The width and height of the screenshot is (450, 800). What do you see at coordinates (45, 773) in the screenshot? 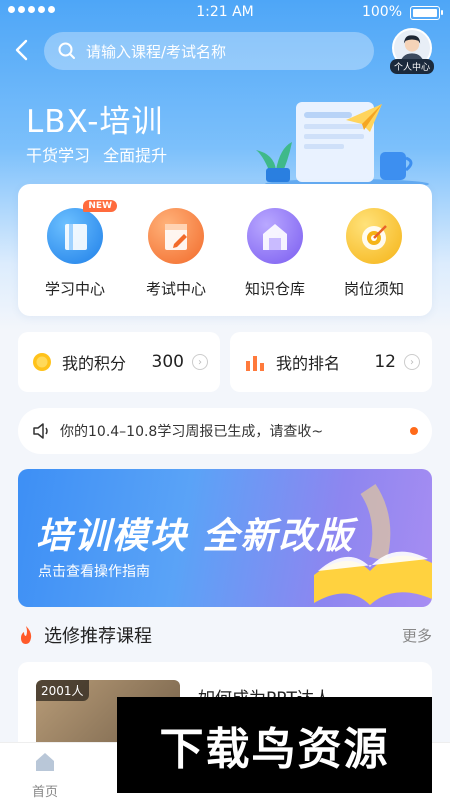
I see `tab-home: 首页` at bounding box center [45, 773].